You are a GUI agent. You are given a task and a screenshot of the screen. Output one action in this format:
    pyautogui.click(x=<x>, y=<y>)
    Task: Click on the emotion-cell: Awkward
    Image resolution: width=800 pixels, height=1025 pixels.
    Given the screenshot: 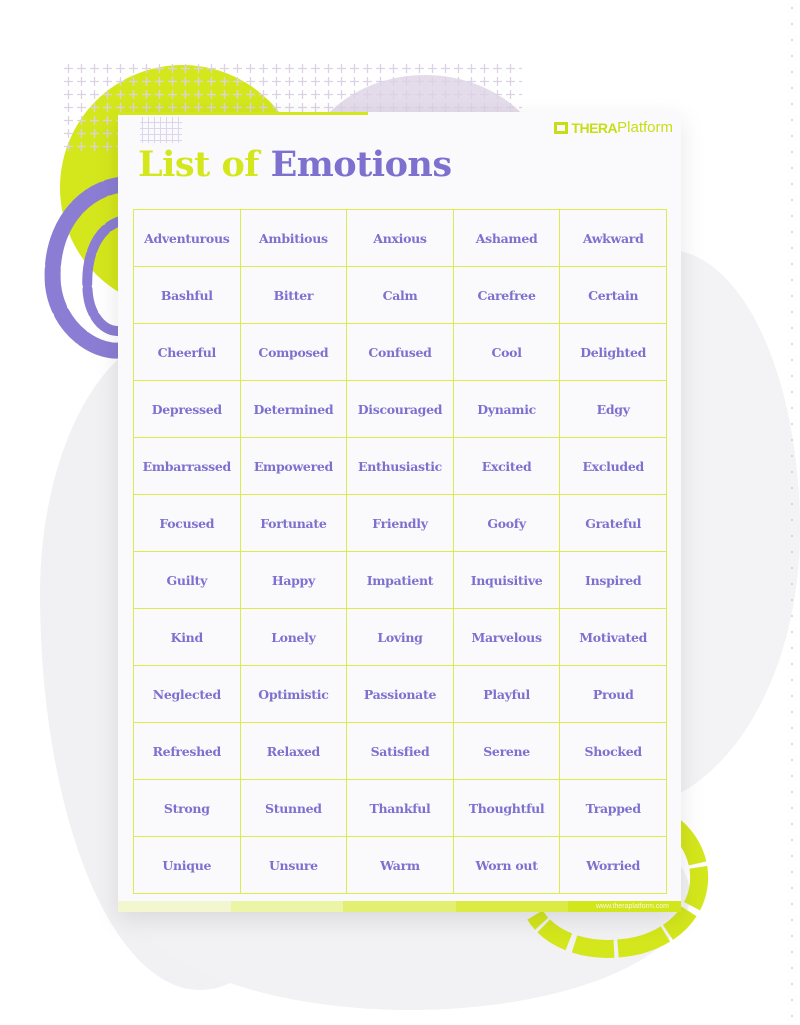 What is the action you would take?
    pyautogui.click(x=613, y=238)
    